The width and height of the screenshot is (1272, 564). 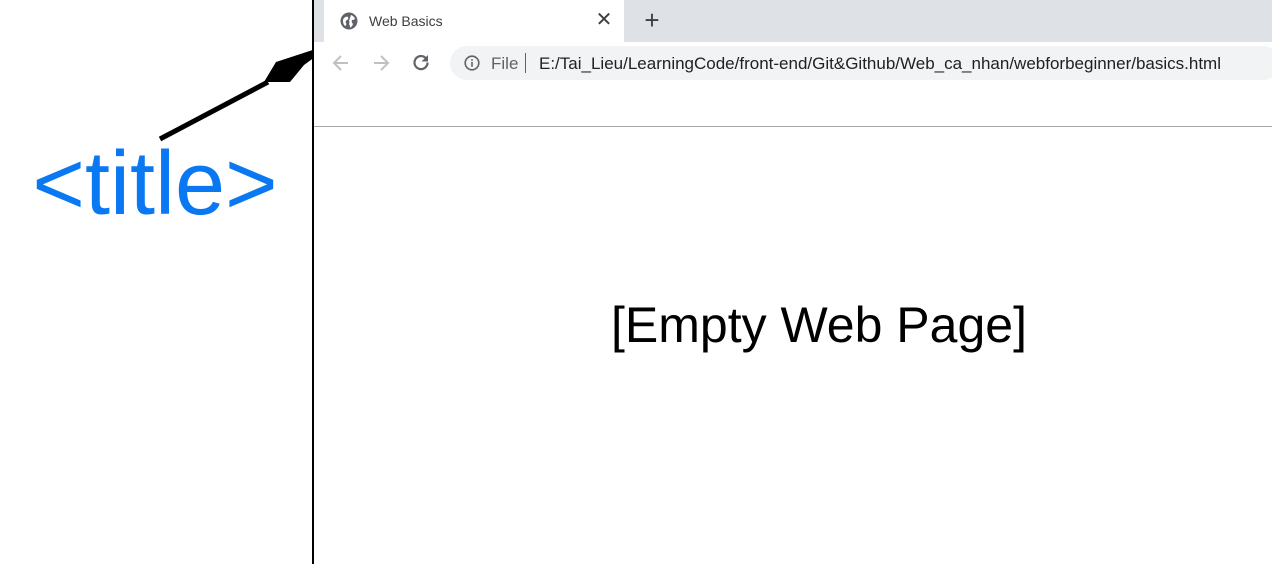 What do you see at coordinates (819, 325) in the screenshot?
I see `empty-page-placeholder: [Empty Web Page]` at bounding box center [819, 325].